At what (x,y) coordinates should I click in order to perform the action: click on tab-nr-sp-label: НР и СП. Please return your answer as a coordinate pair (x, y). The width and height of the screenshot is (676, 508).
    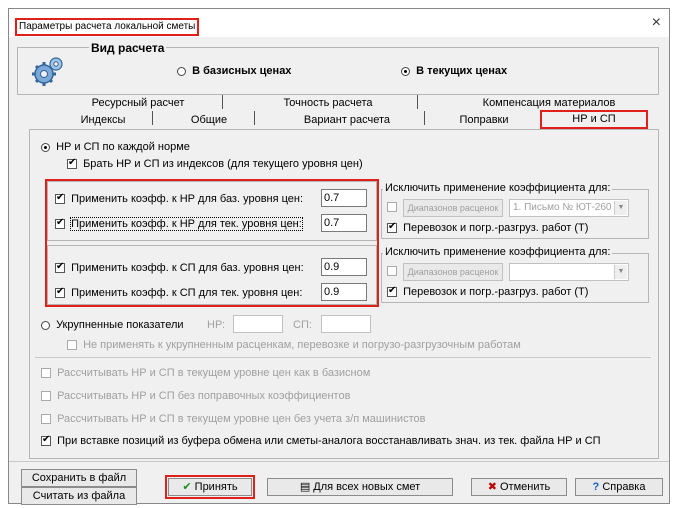
    Looking at the image, I should click on (594, 119).